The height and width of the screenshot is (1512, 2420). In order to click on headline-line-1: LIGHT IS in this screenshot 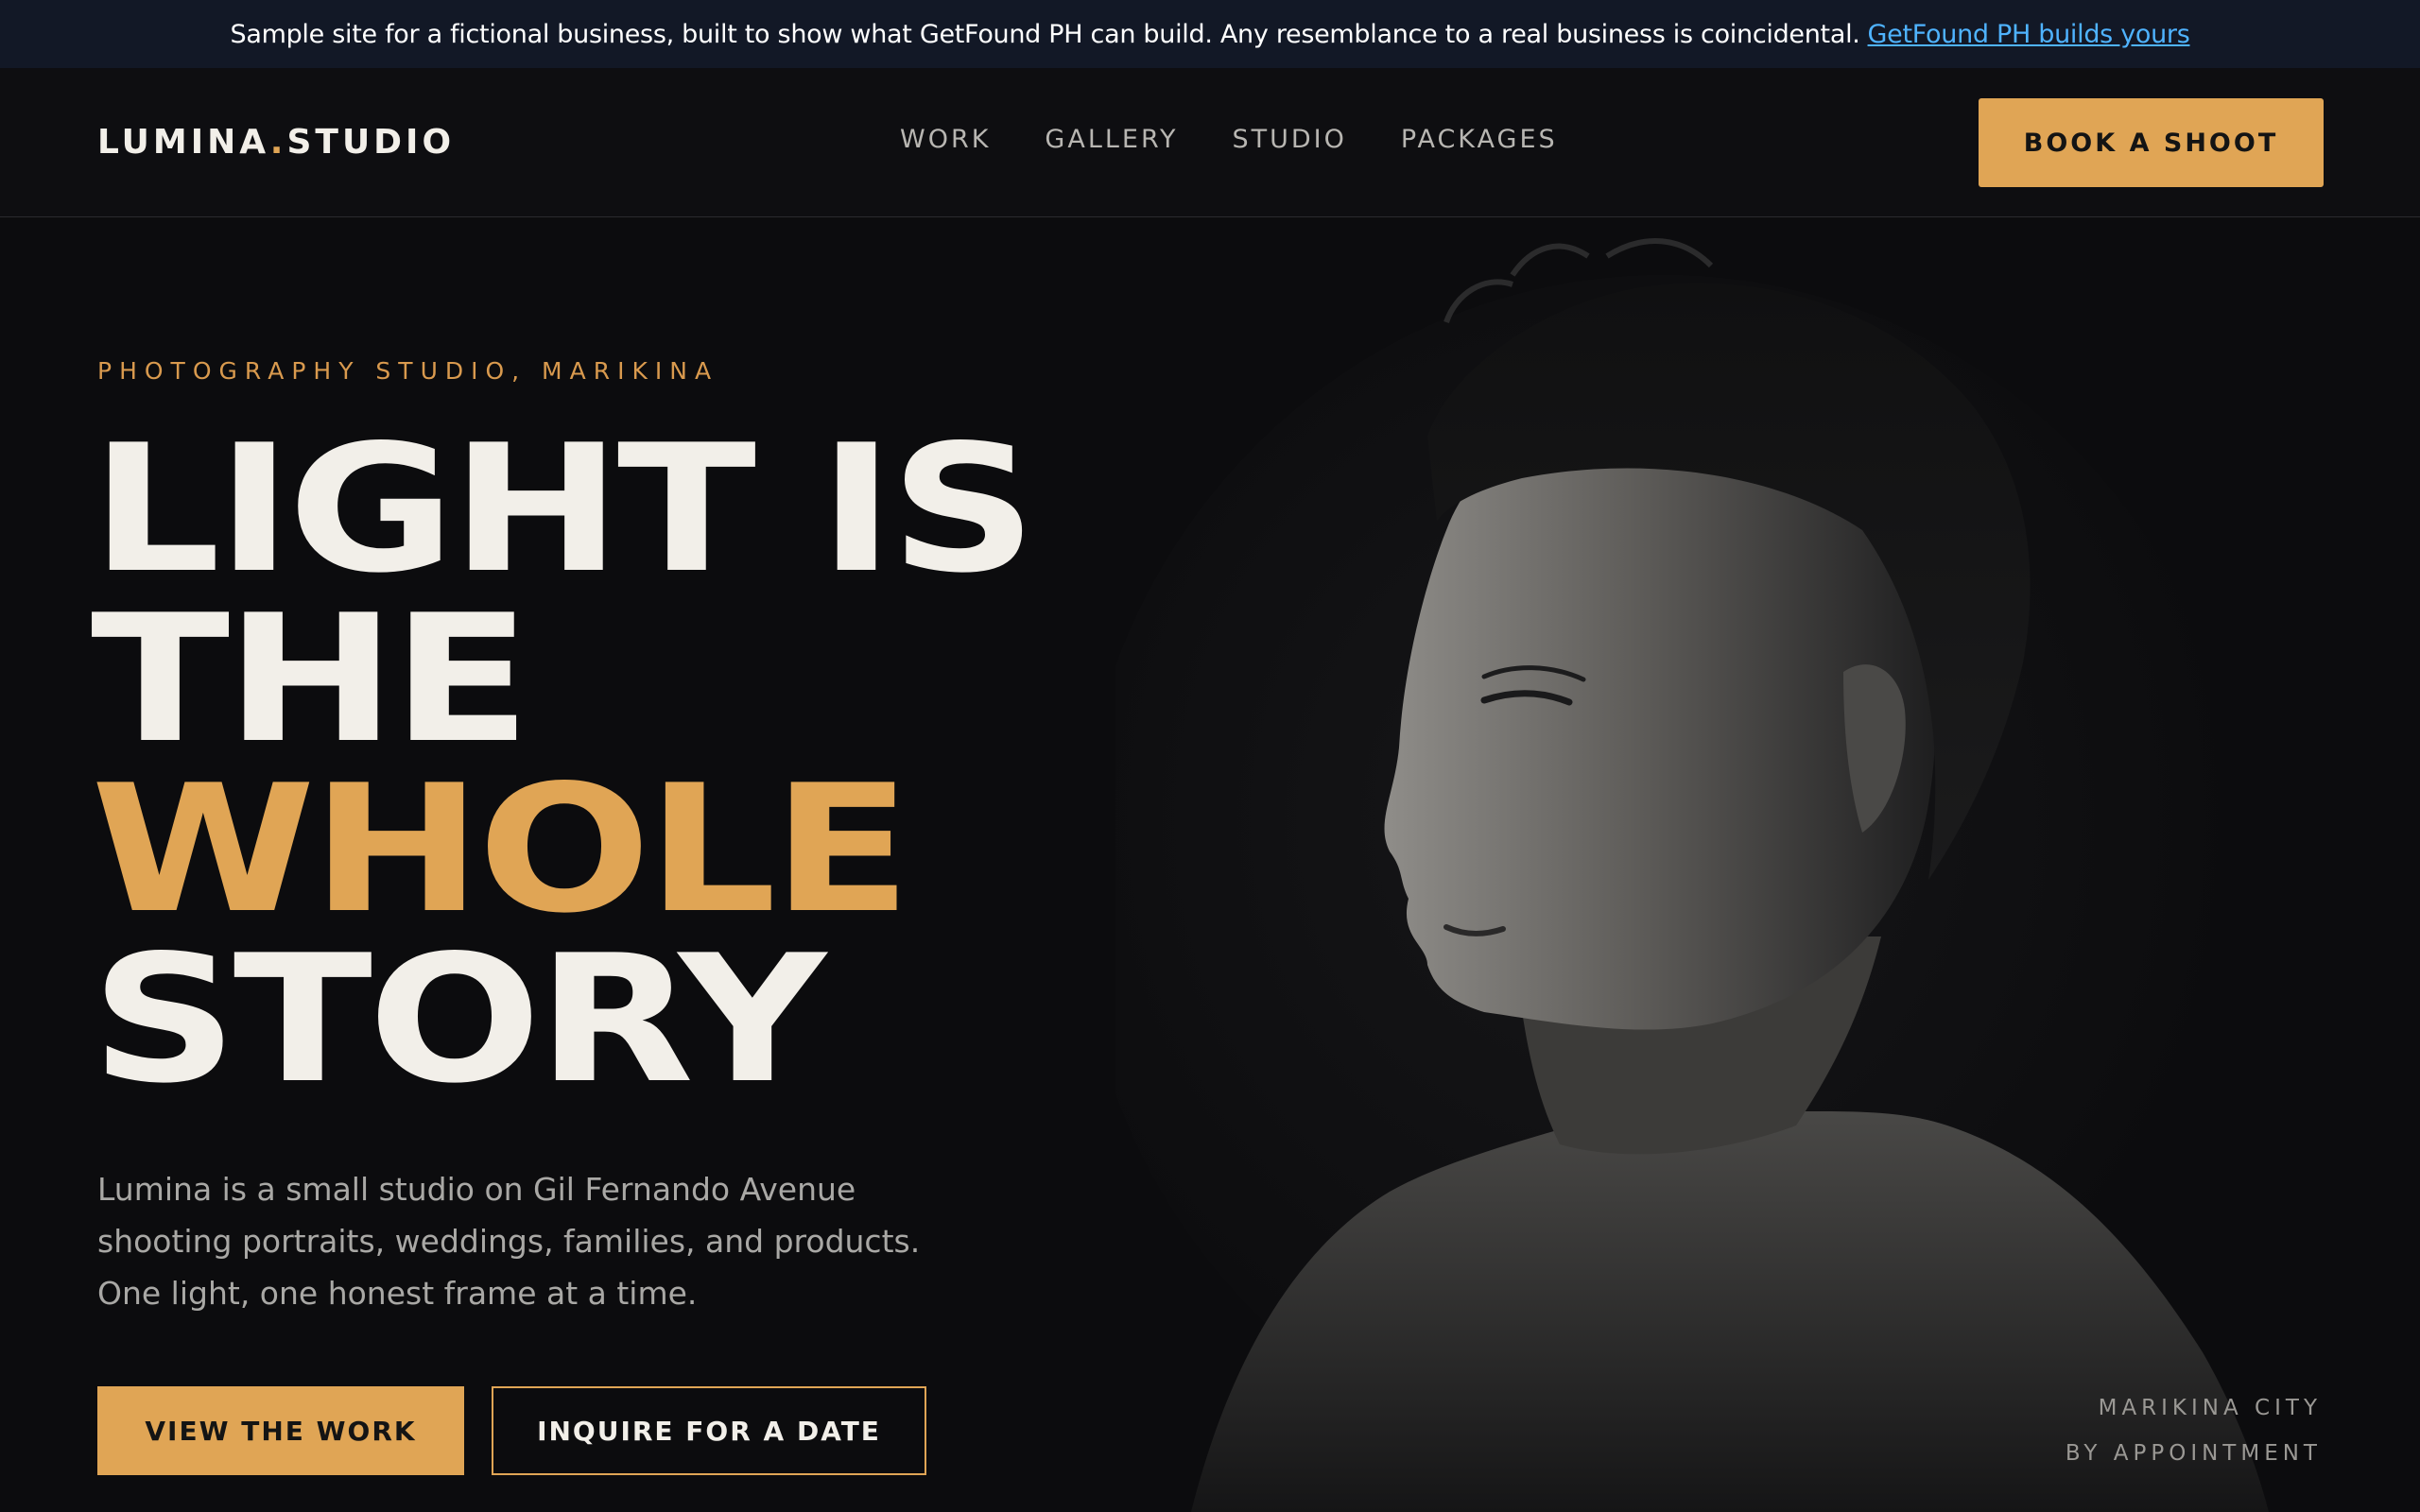, I will do `click(564, 508)`.